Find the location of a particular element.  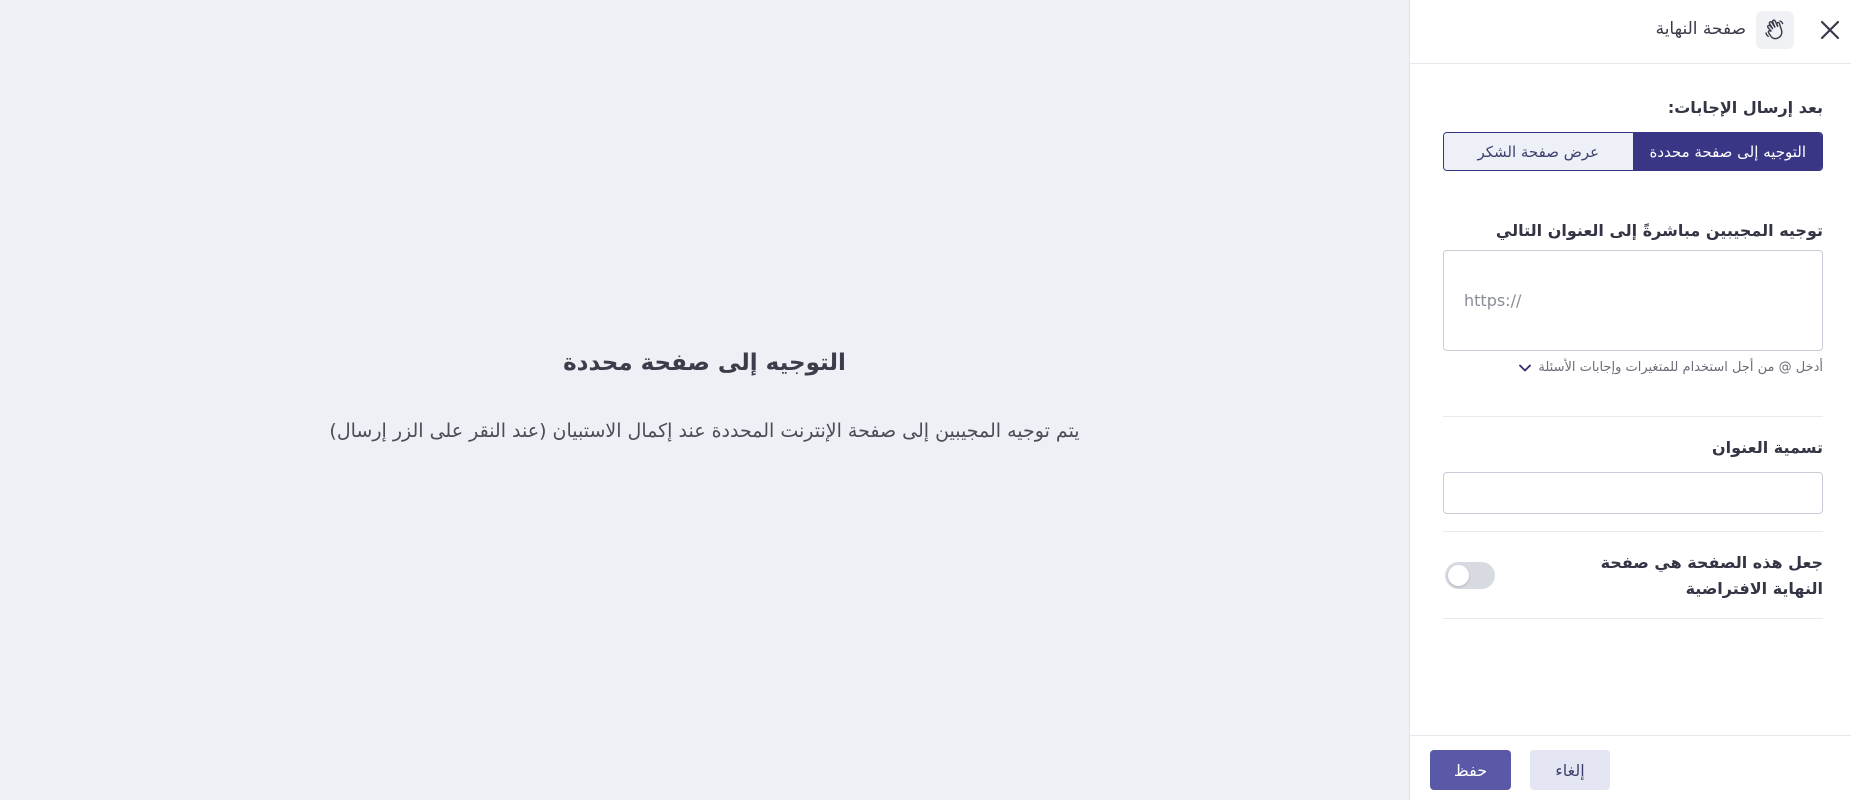

close-icon is located at coordinates (1830, 30).